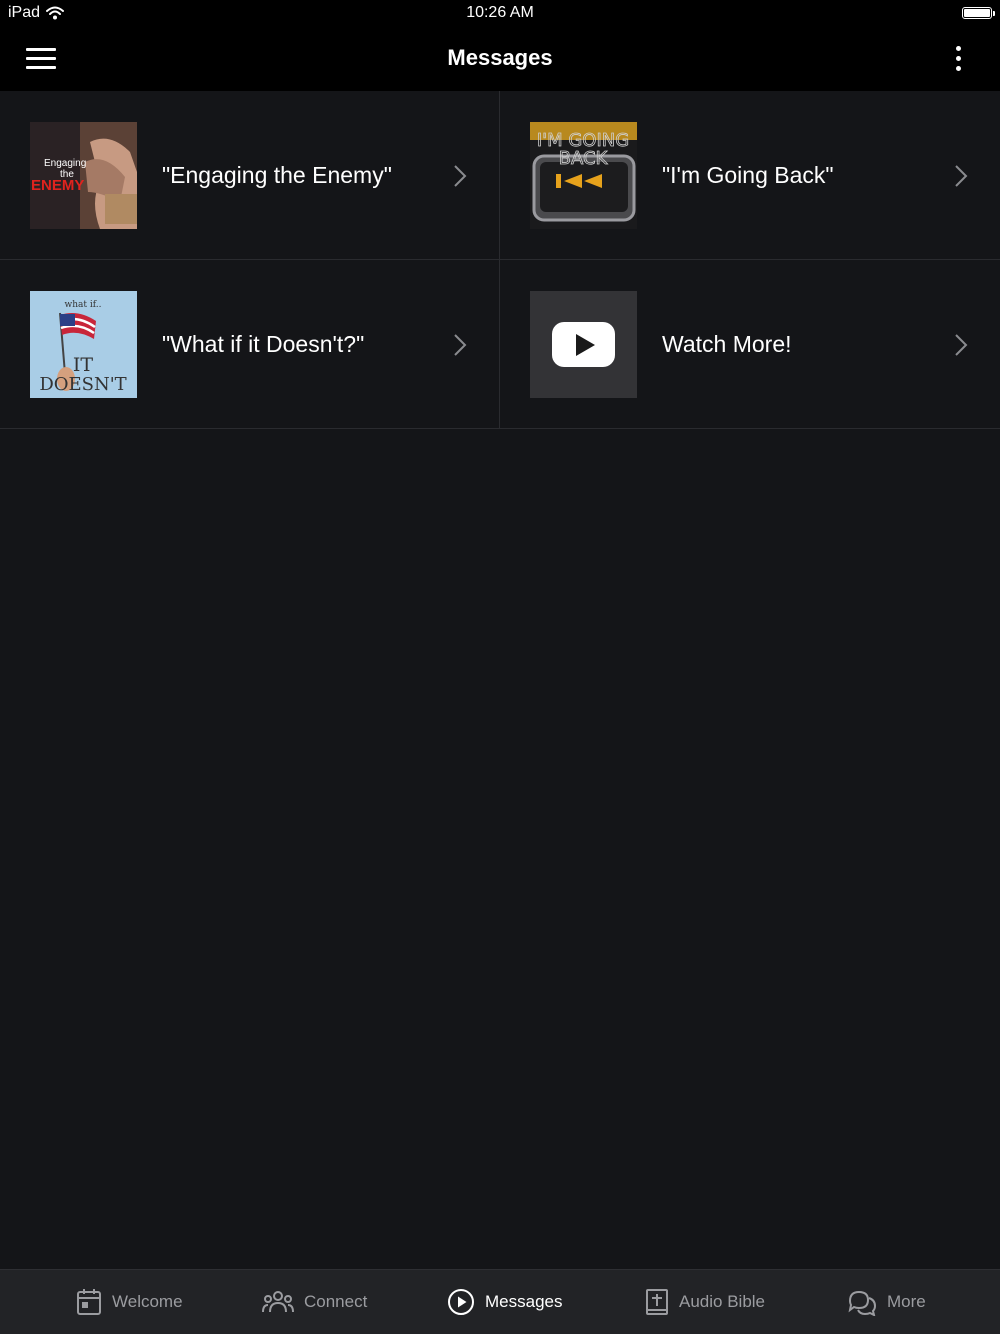 Image resolution: width=1000 pixels, height=1334 pixels. I want to click on message-thumbnail: what if.. IT DOESN'T, so click(83, 344).